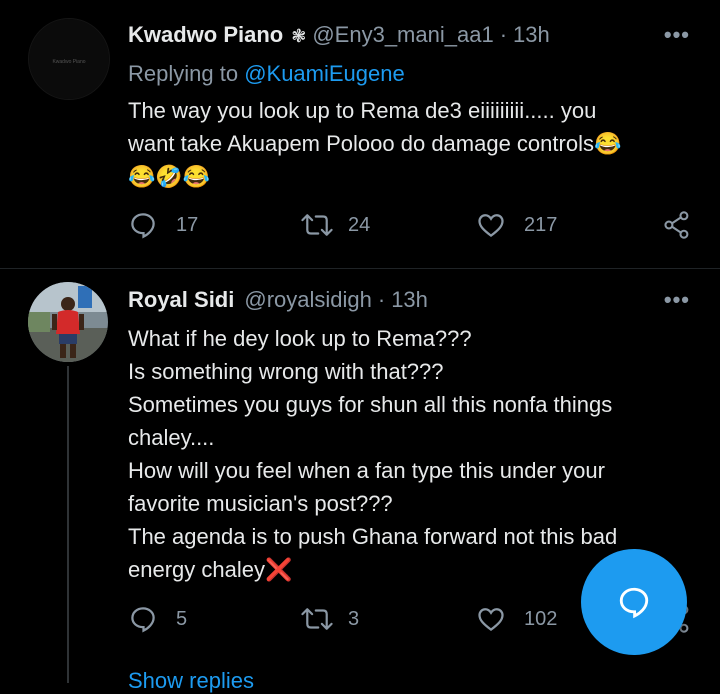 The width and height of the screenshot is (720, 694). I want to click on reply-button: 5, so click(157, 619).